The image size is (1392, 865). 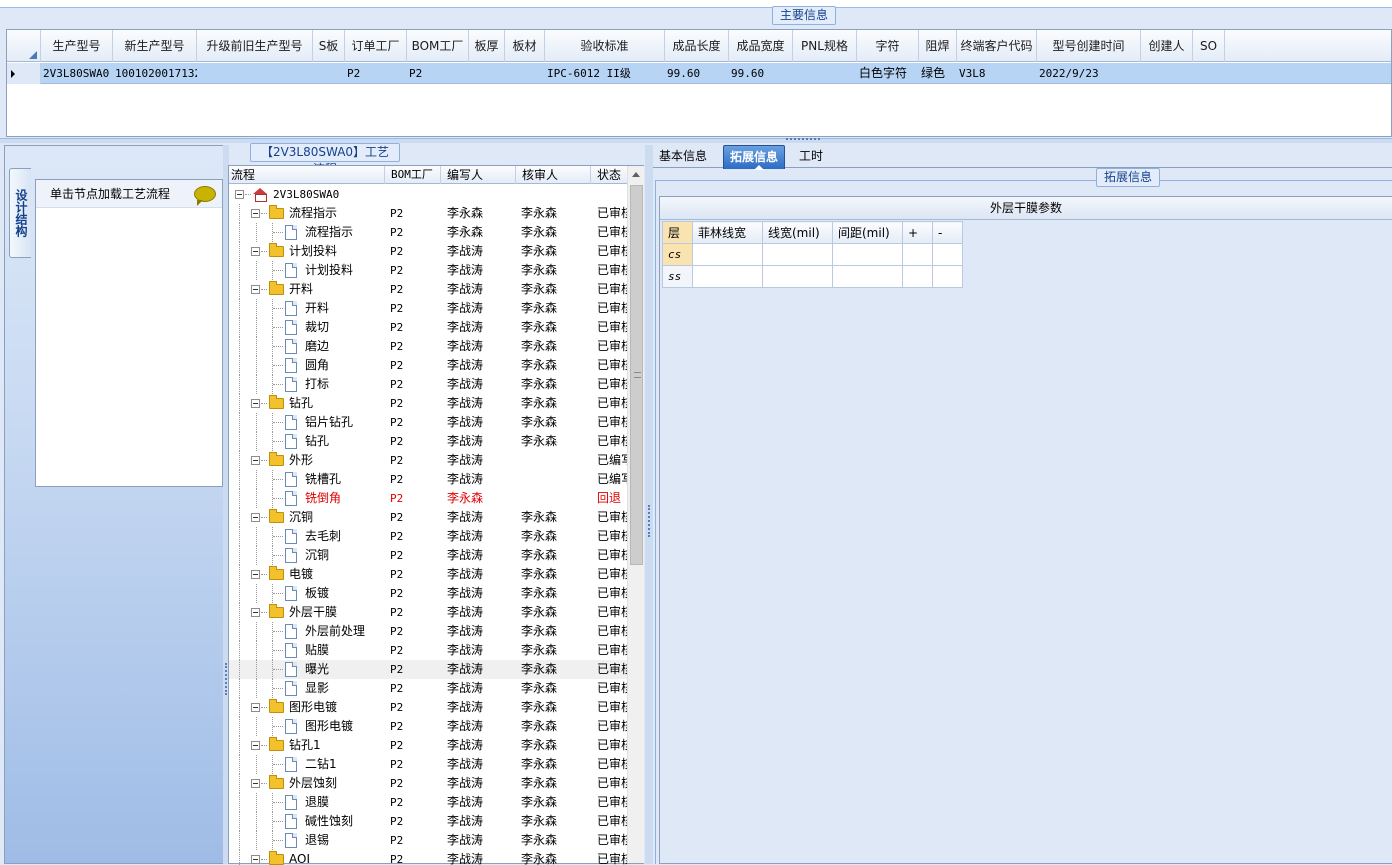 I want to click on column-header: 成品长度, so click(x=697, y=46).